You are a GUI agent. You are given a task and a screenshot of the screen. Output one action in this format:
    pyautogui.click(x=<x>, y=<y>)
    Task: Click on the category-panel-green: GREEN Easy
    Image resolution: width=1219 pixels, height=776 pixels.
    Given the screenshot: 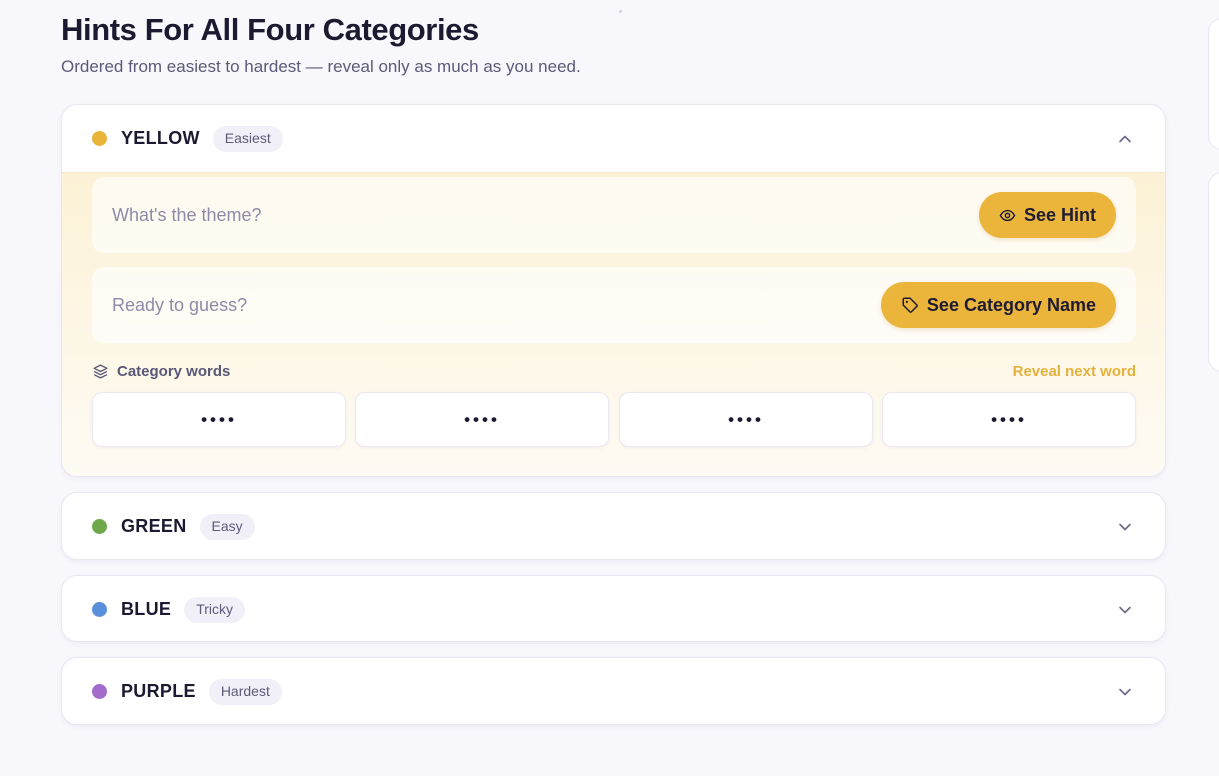 What is the action you would take?
    pyautogui.click(x=613, y=526)
    